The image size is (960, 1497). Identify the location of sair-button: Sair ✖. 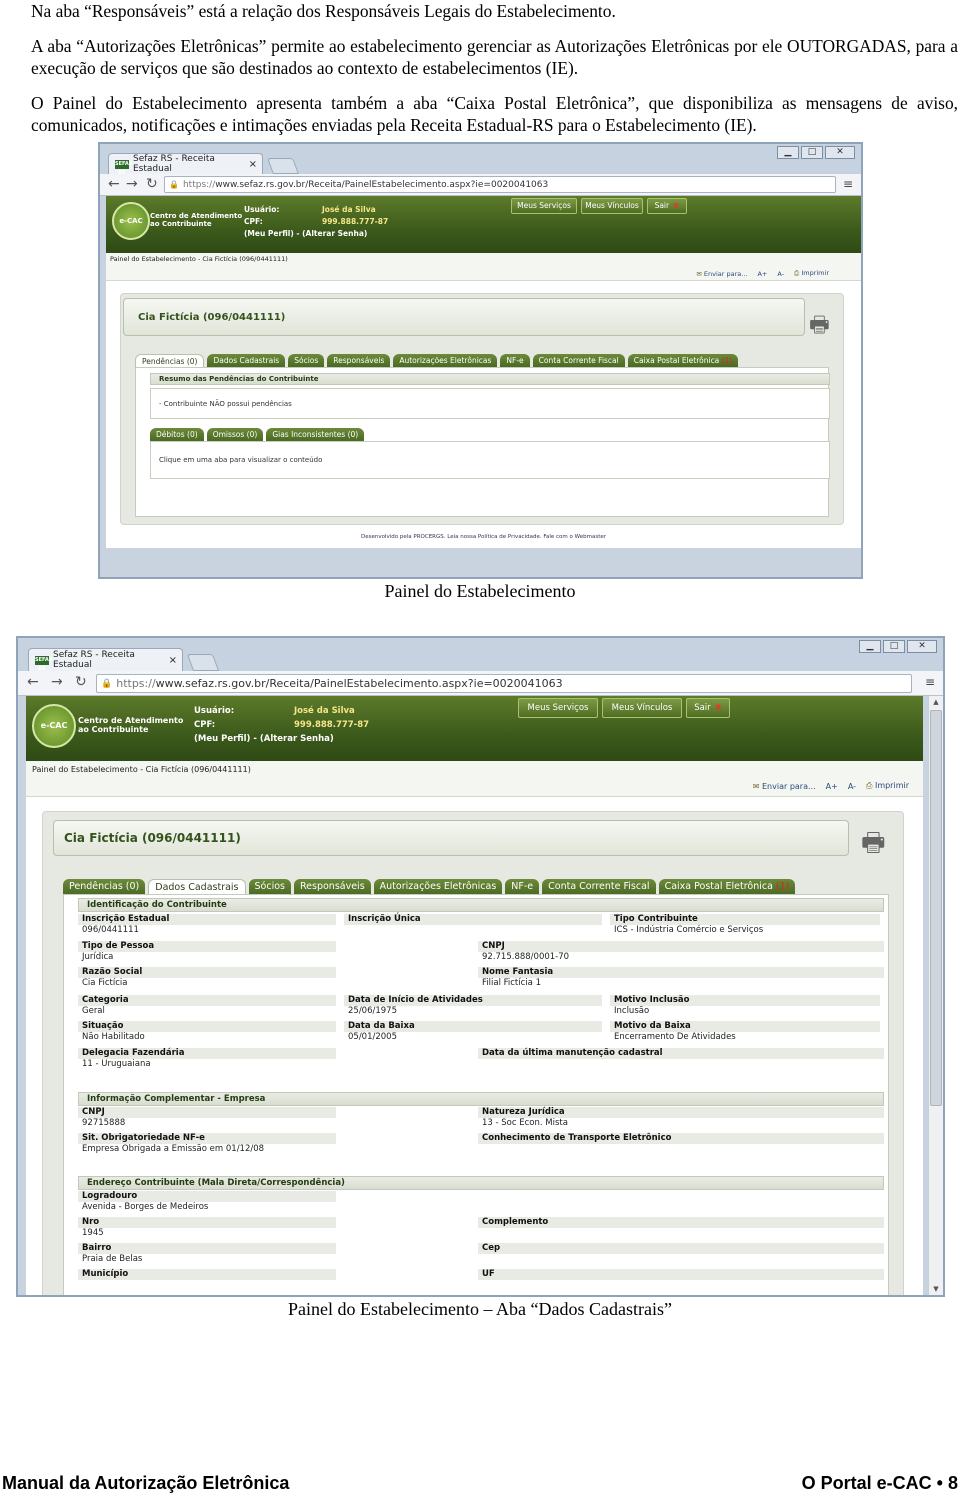
(667, 206).